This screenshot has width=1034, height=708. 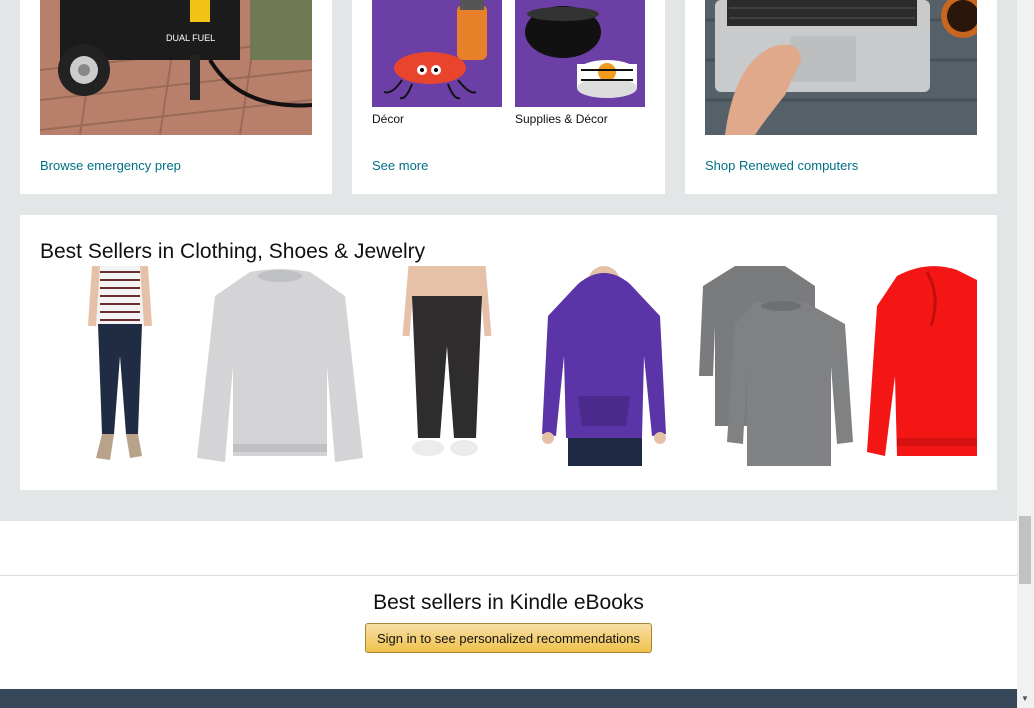 What do you see at coordinates (508, 97) in the screenshot?
I see `halloween-card: Décor Supplies & Décor See more` at bounding box center [508, 97].